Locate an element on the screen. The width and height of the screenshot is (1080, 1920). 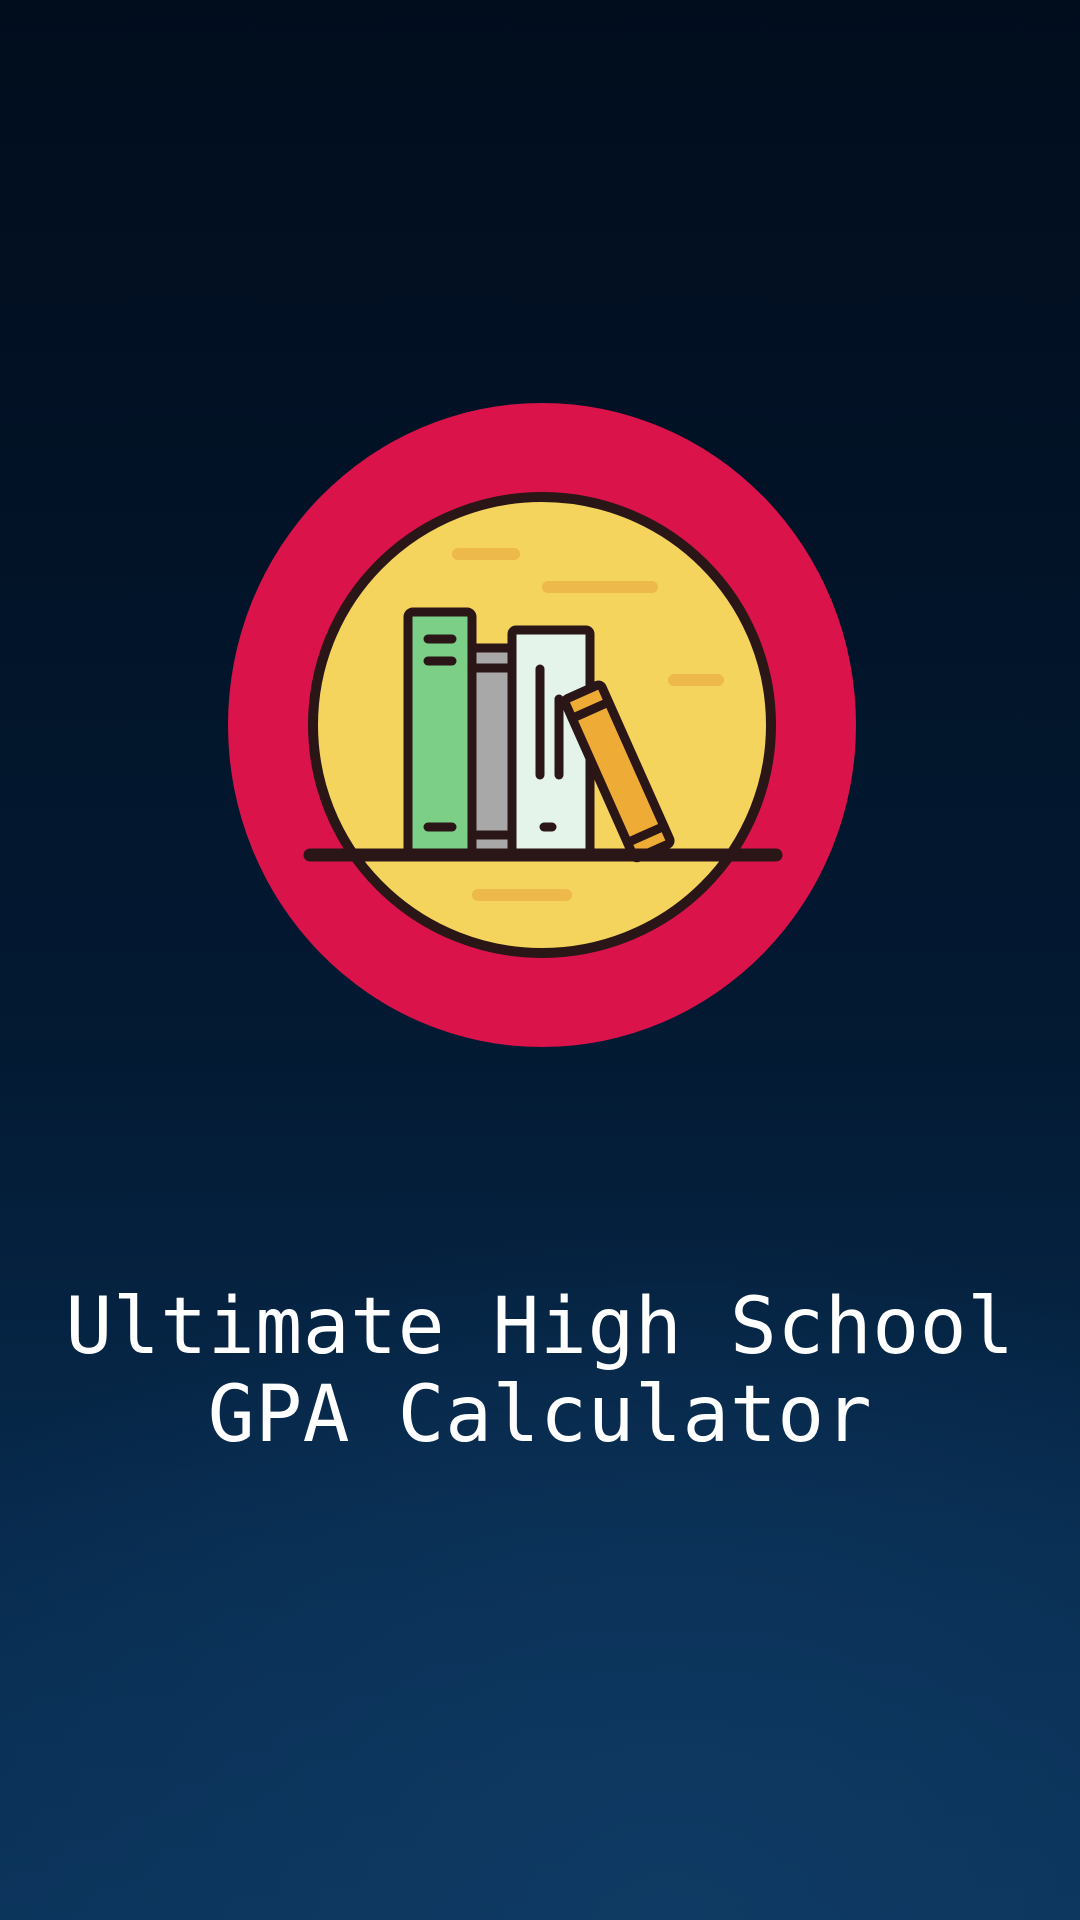
app-title-line-2: GPA Calculator is located at coordinates (540, 1415).